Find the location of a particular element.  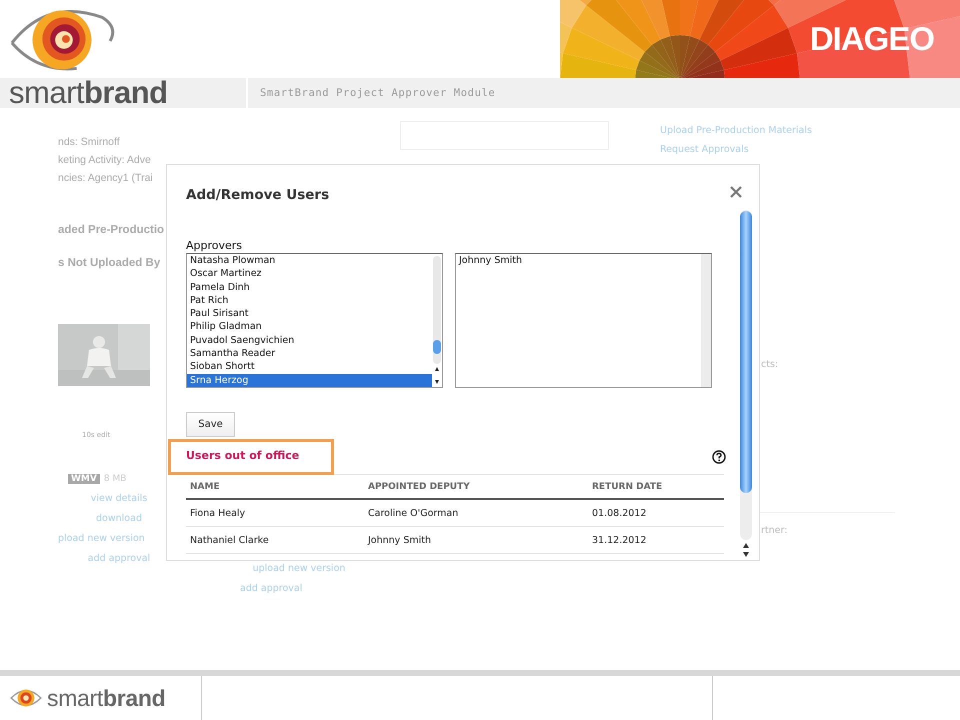

table-cell: Caroline O'Gorman is located at coordinates (476, 512).